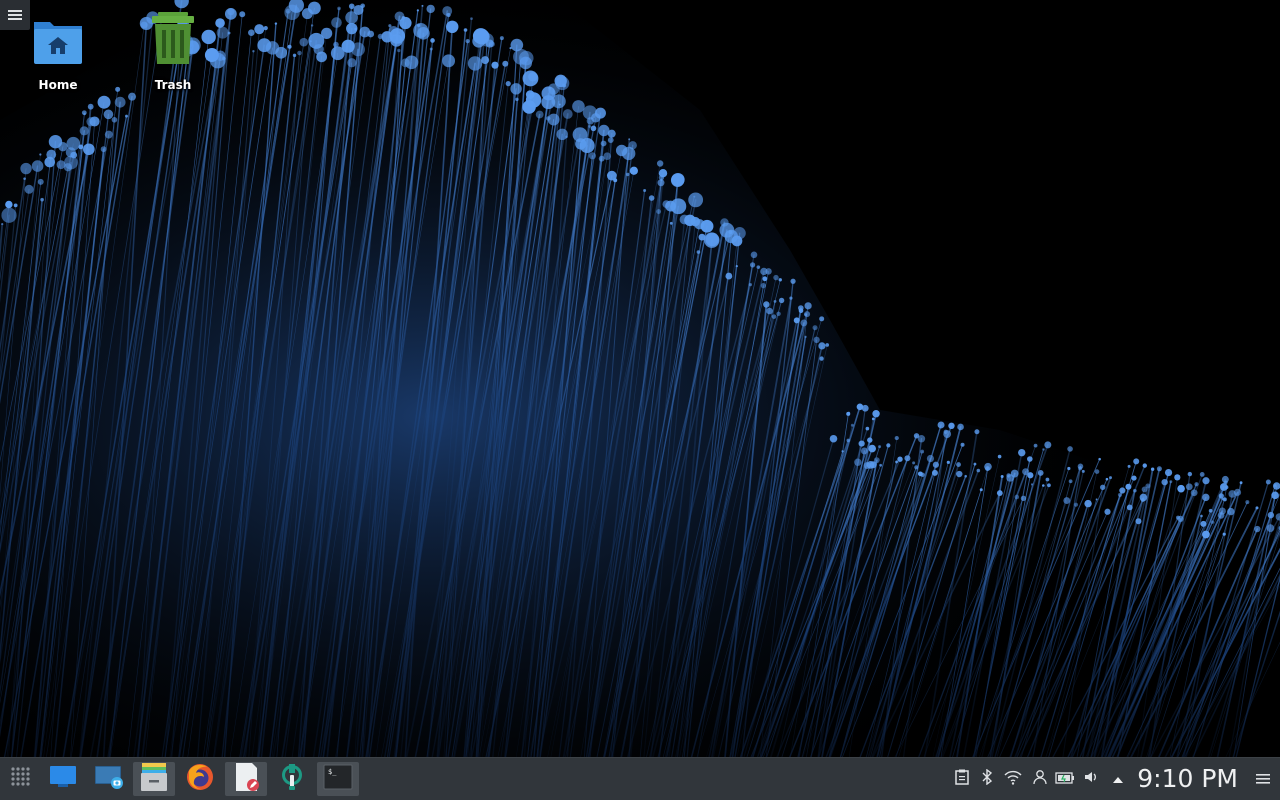 Image resolution: width=1280 pixels, height=800 pixels. I want to click on desktop-icon-label: Trash, so click(173, 85).